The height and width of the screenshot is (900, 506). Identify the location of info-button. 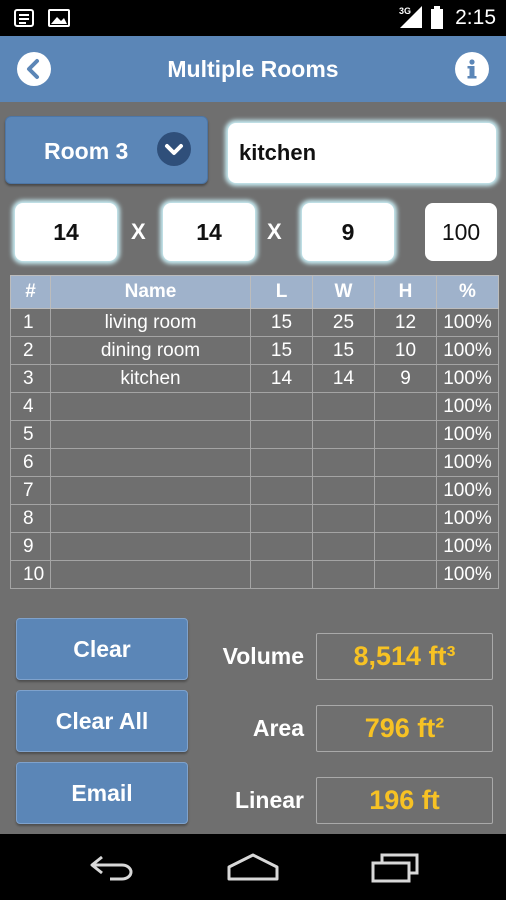
(472, 69).